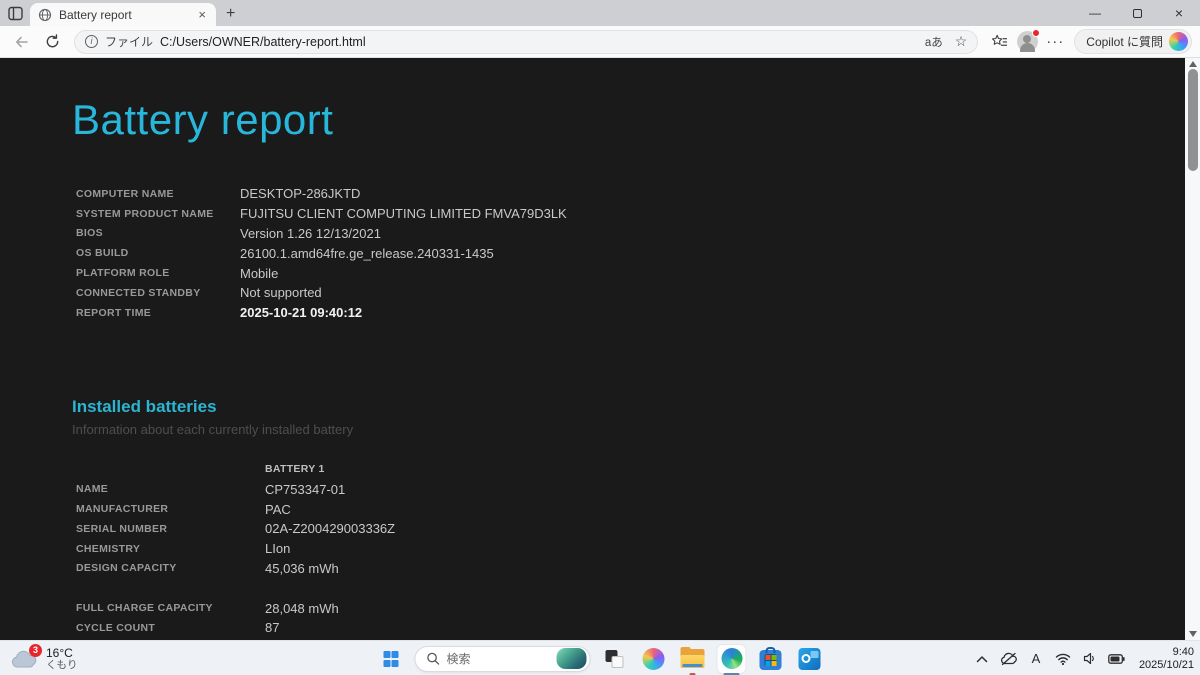  I want to click on volume-button, so click(1090, 659).